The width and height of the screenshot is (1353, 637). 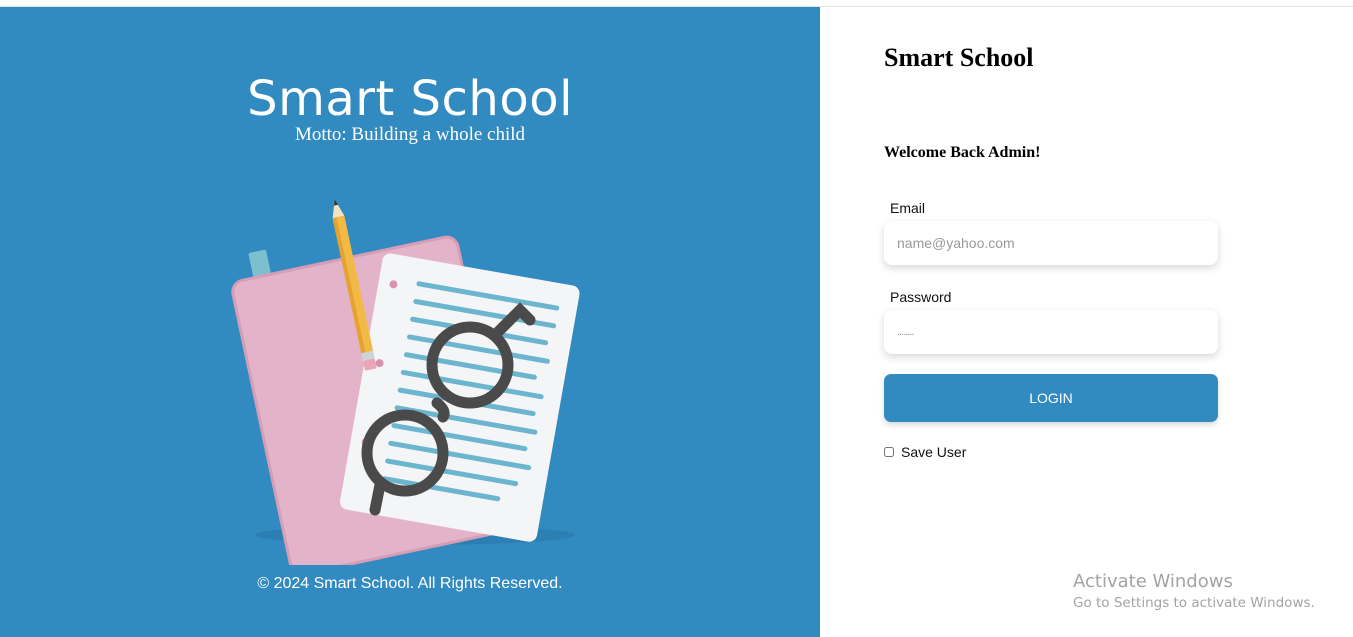 What do you see at coordinates (1051, 398) in the screenshot?
I see `login-button: LOGIN` at bounding box center [1051, 398].